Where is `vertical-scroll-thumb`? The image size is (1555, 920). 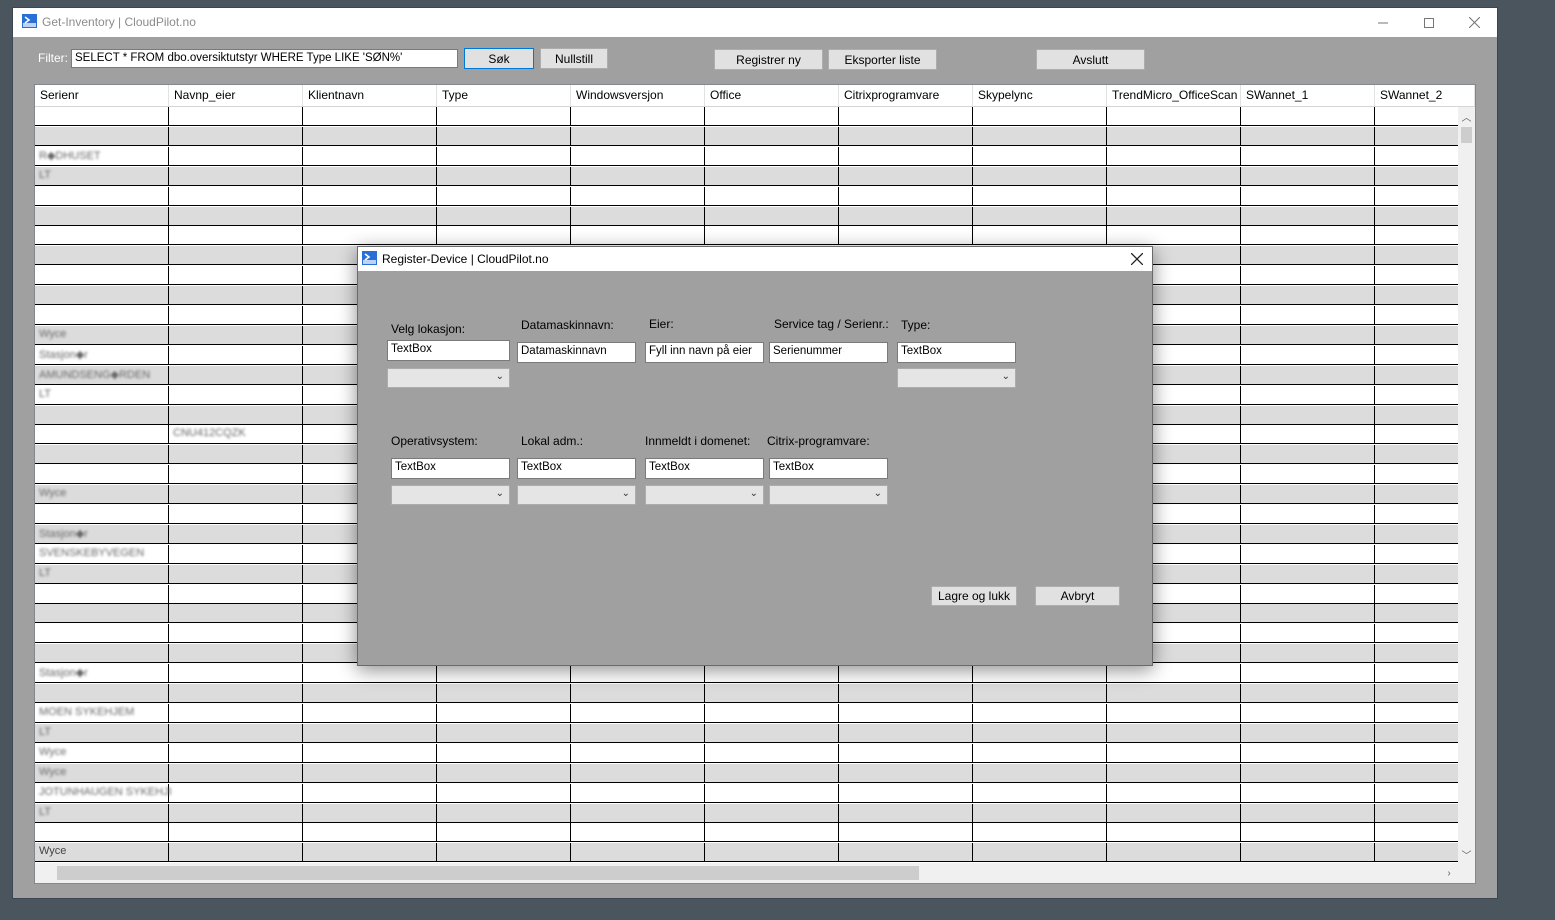 vertical-scroll-thumb is located at coordinates (1466, 135).